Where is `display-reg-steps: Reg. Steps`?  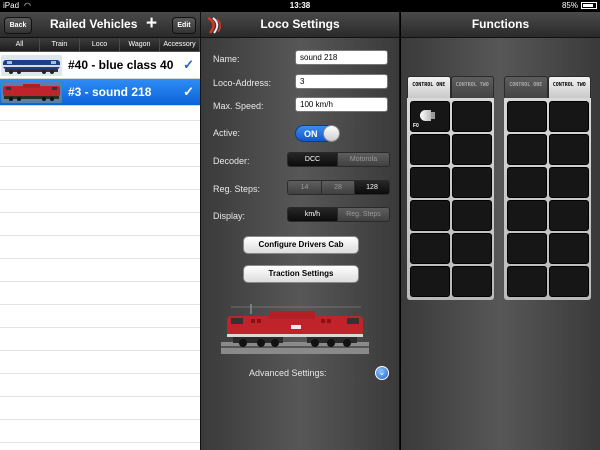
display-reg-steps: Reg. Steps is located at coordinates (363, 214).